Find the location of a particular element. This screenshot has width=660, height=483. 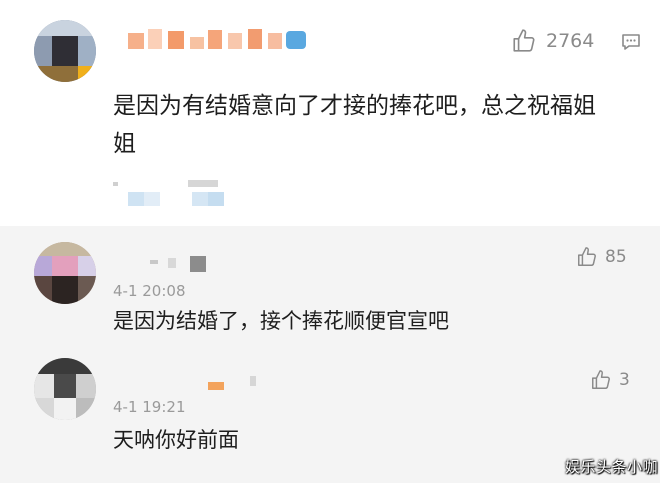

reply-icon is located at coordinates (631, 44).